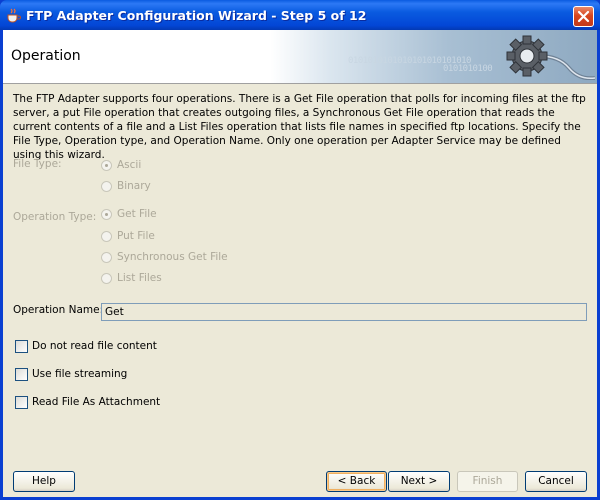  What do you see at coordinates (139, 278) in the screenshot?
I see `radio-list-files-label: List Files` at bounding box center [139, 278].